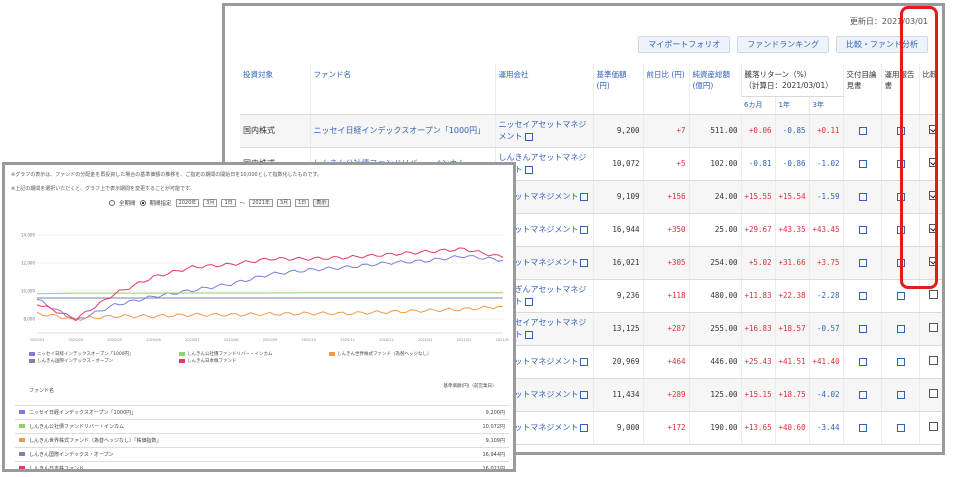 The height and width of the screenshot is (477, 954). Describe the element at coordinates (321, 203) in the screenshot. I see `apply-button: 表示` at that location.